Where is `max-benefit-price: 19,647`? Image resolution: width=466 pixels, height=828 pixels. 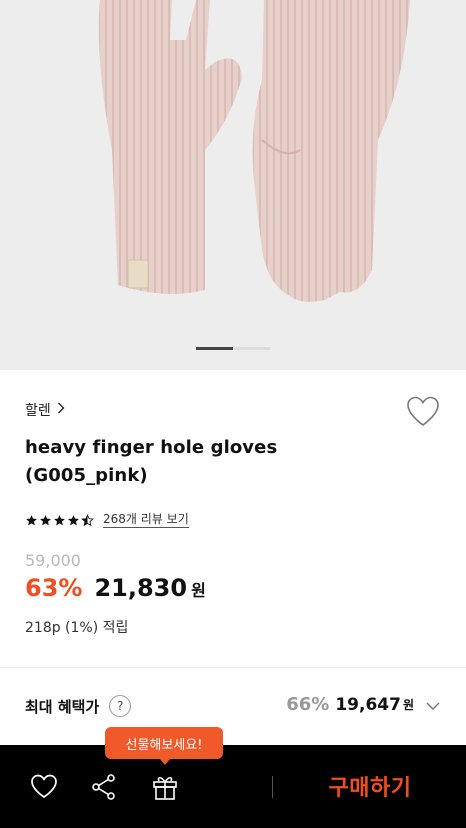 max-benefit-price: 19,647 is located at coordinates (368, 704).